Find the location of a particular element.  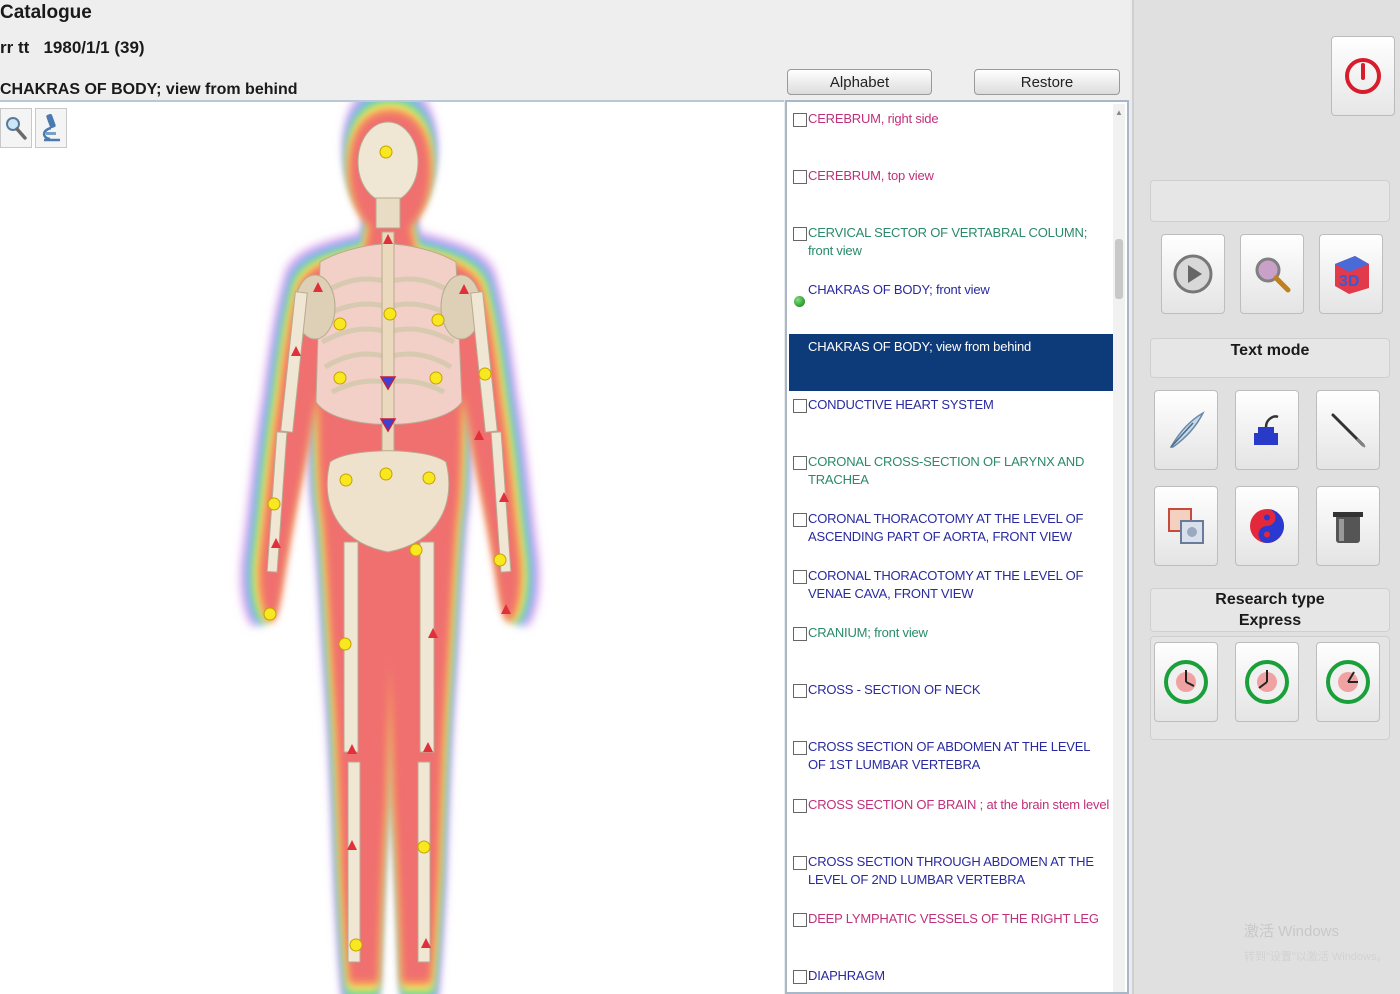

quill-icon is located at coordinates (1187, 429).